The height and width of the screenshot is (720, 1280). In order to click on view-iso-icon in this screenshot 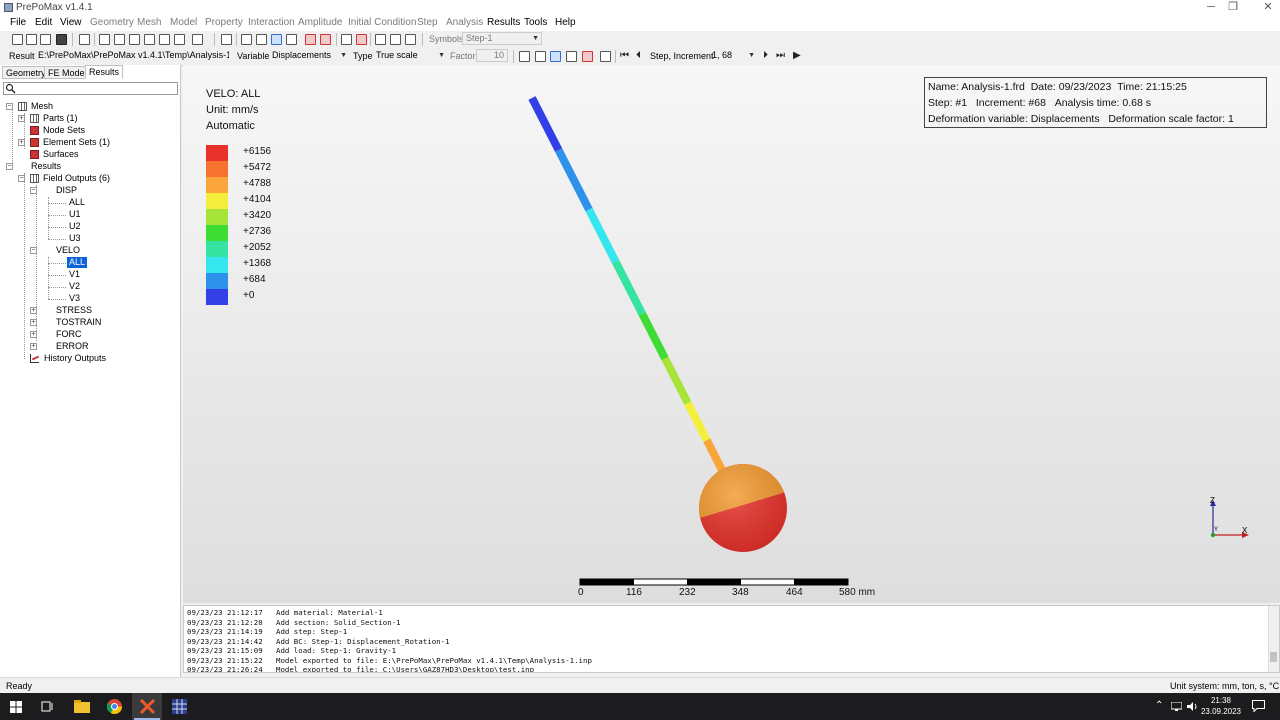, I will do `click(197, 39)`.